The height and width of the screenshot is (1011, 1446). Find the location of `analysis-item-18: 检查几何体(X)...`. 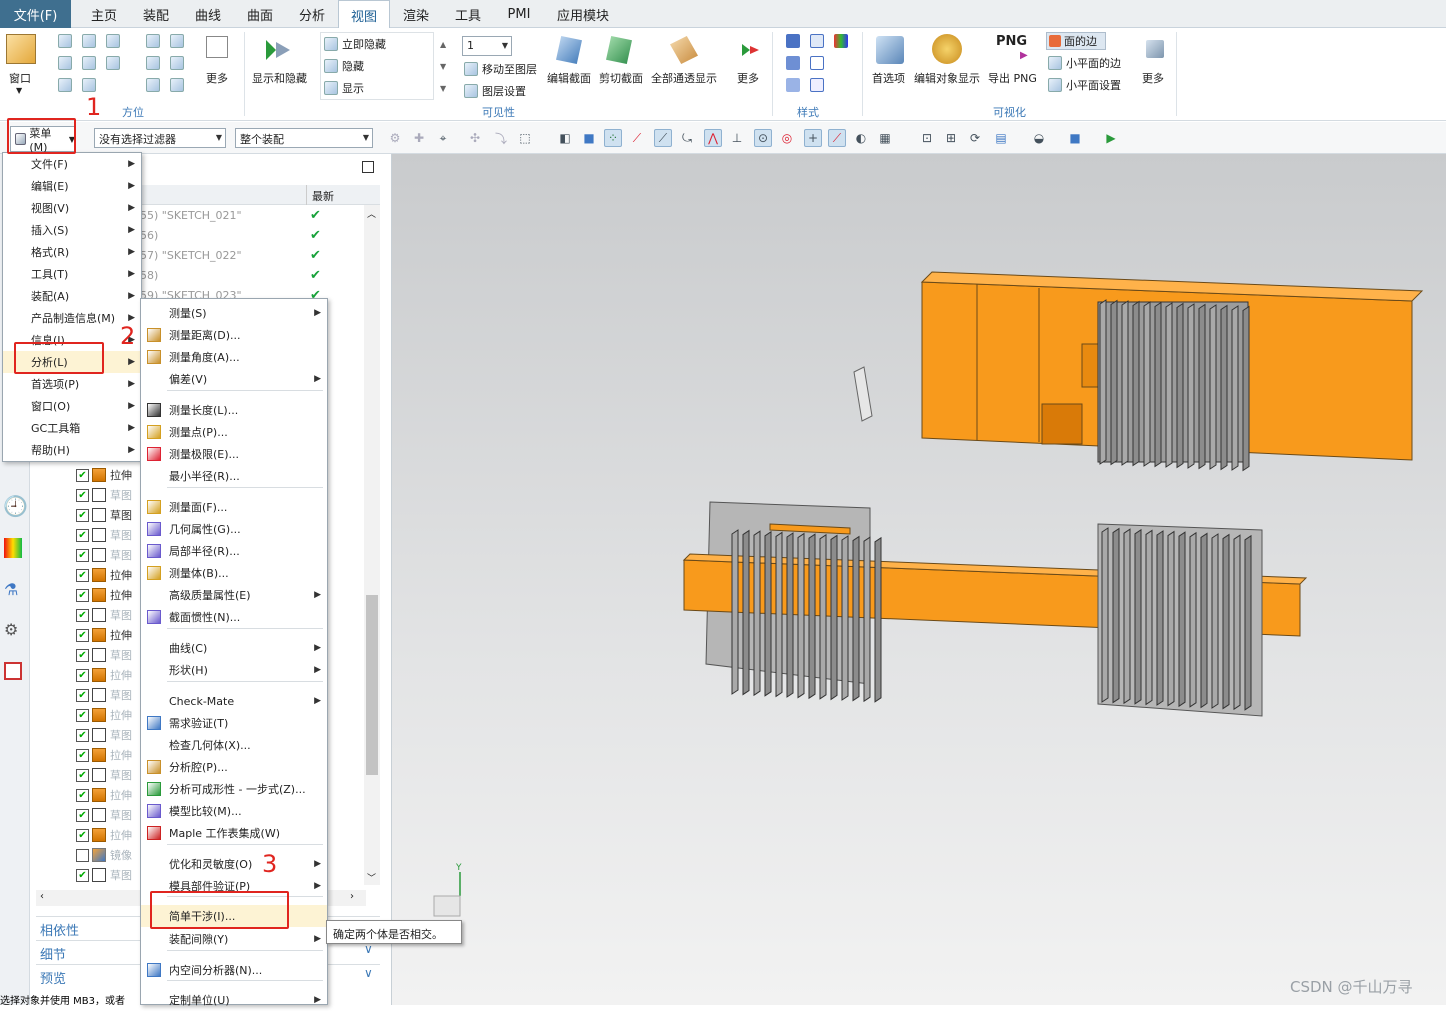

analysis-item-18: 检查几何体(X)... is located at coordinates (234, 745).